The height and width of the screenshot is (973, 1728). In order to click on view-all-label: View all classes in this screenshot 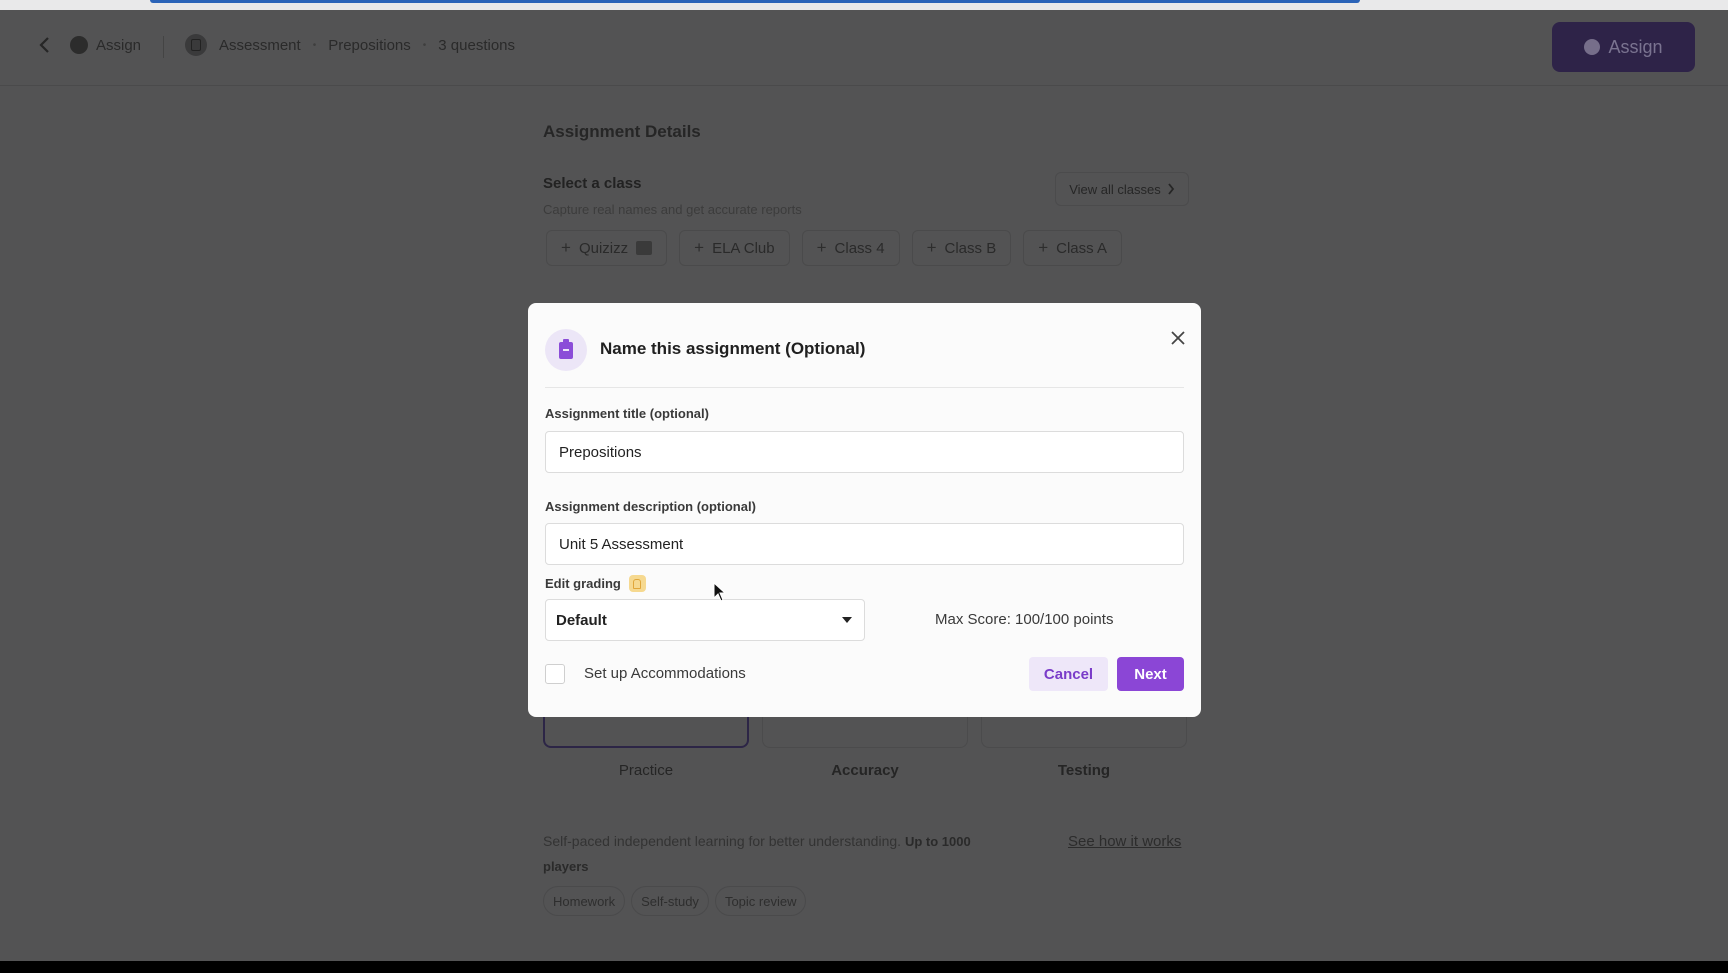, I will do `click(1115, 189)`.